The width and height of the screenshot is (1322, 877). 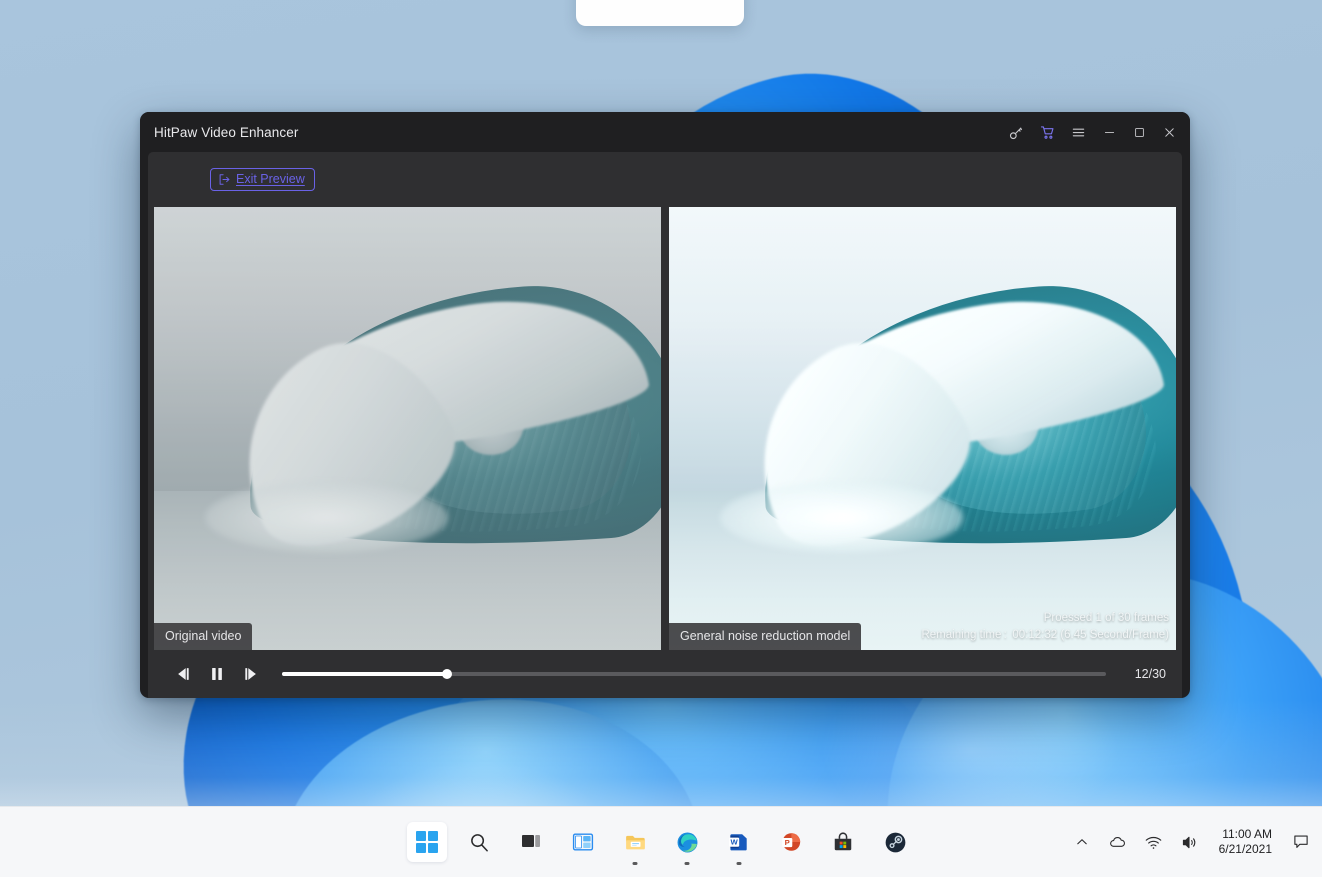 I want to click on edge-button, so click(x=687, y=843).